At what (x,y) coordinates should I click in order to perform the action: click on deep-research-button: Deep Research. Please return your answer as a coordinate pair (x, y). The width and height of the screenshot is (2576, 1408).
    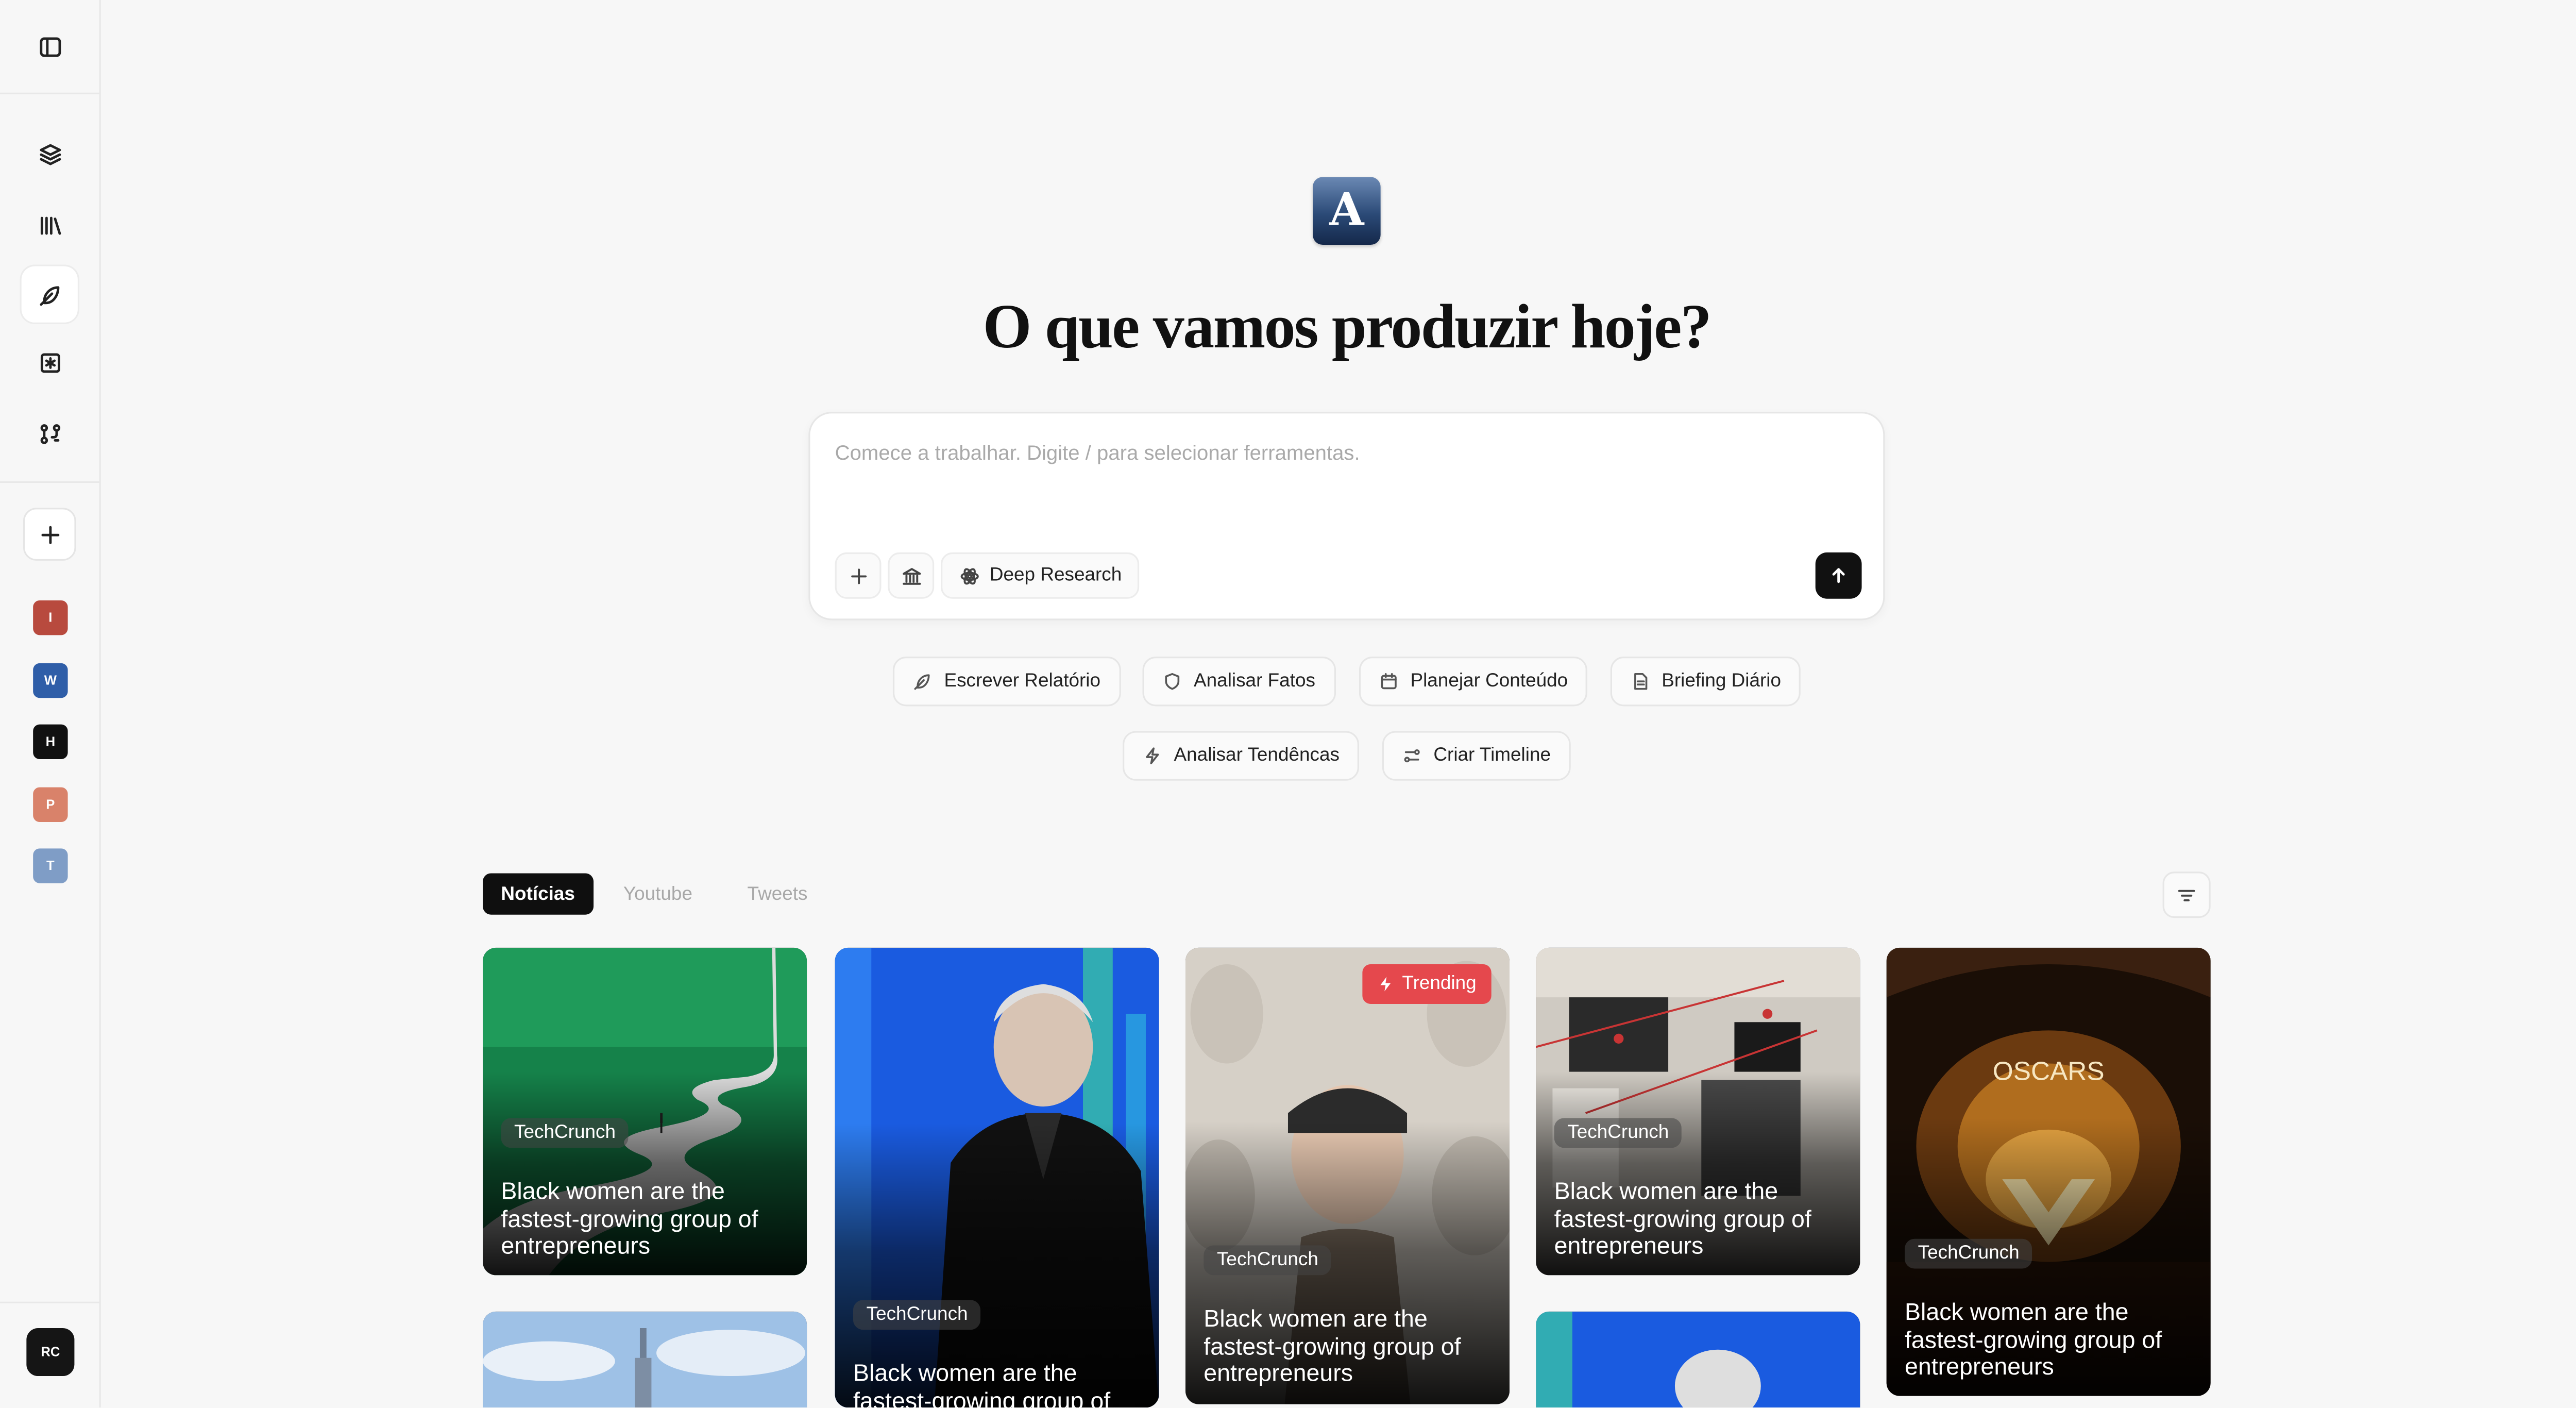
    Looking at the image, I should click on (1040, 575).